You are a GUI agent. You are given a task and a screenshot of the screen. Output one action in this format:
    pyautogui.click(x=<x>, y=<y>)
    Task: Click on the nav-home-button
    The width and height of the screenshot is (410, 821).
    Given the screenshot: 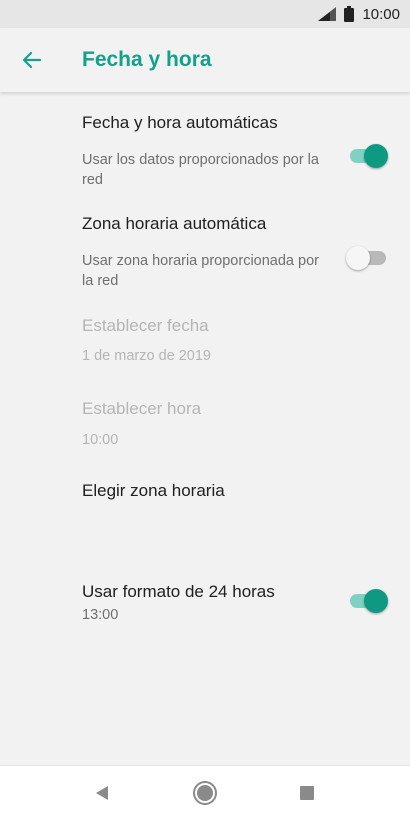 What is the action you would take?
    pyautogui.click(x=205, y=793)
    